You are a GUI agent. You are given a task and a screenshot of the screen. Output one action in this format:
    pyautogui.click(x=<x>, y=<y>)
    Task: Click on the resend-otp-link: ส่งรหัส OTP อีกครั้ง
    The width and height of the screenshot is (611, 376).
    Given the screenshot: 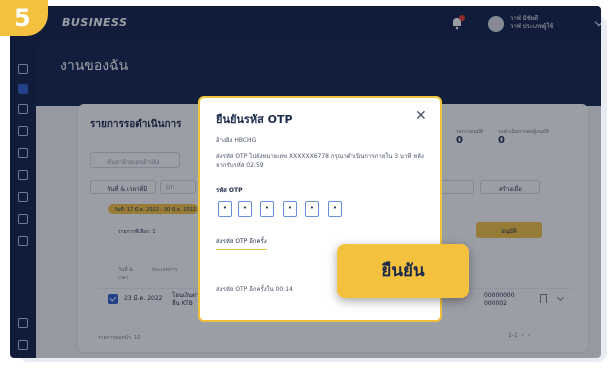 What is the action you would take?
    pyautogui.click(x=241, y=243)
    